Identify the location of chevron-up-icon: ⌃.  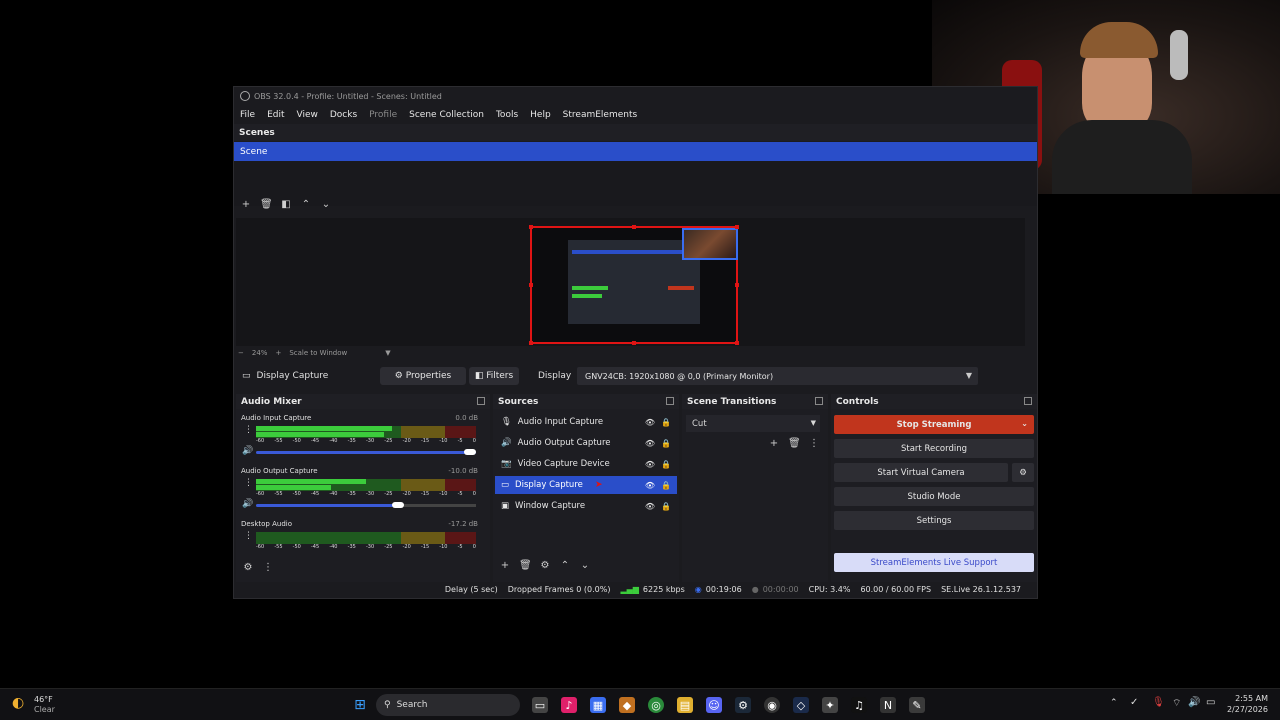
(1114, 703).